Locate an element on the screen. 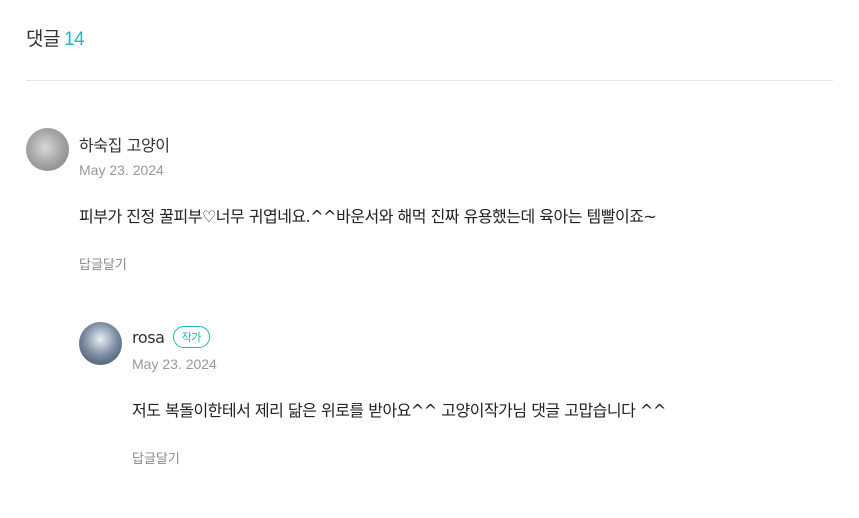 This screenshot has width=859, height=518. comment-author: rosa is located at coordinates (148, 337).